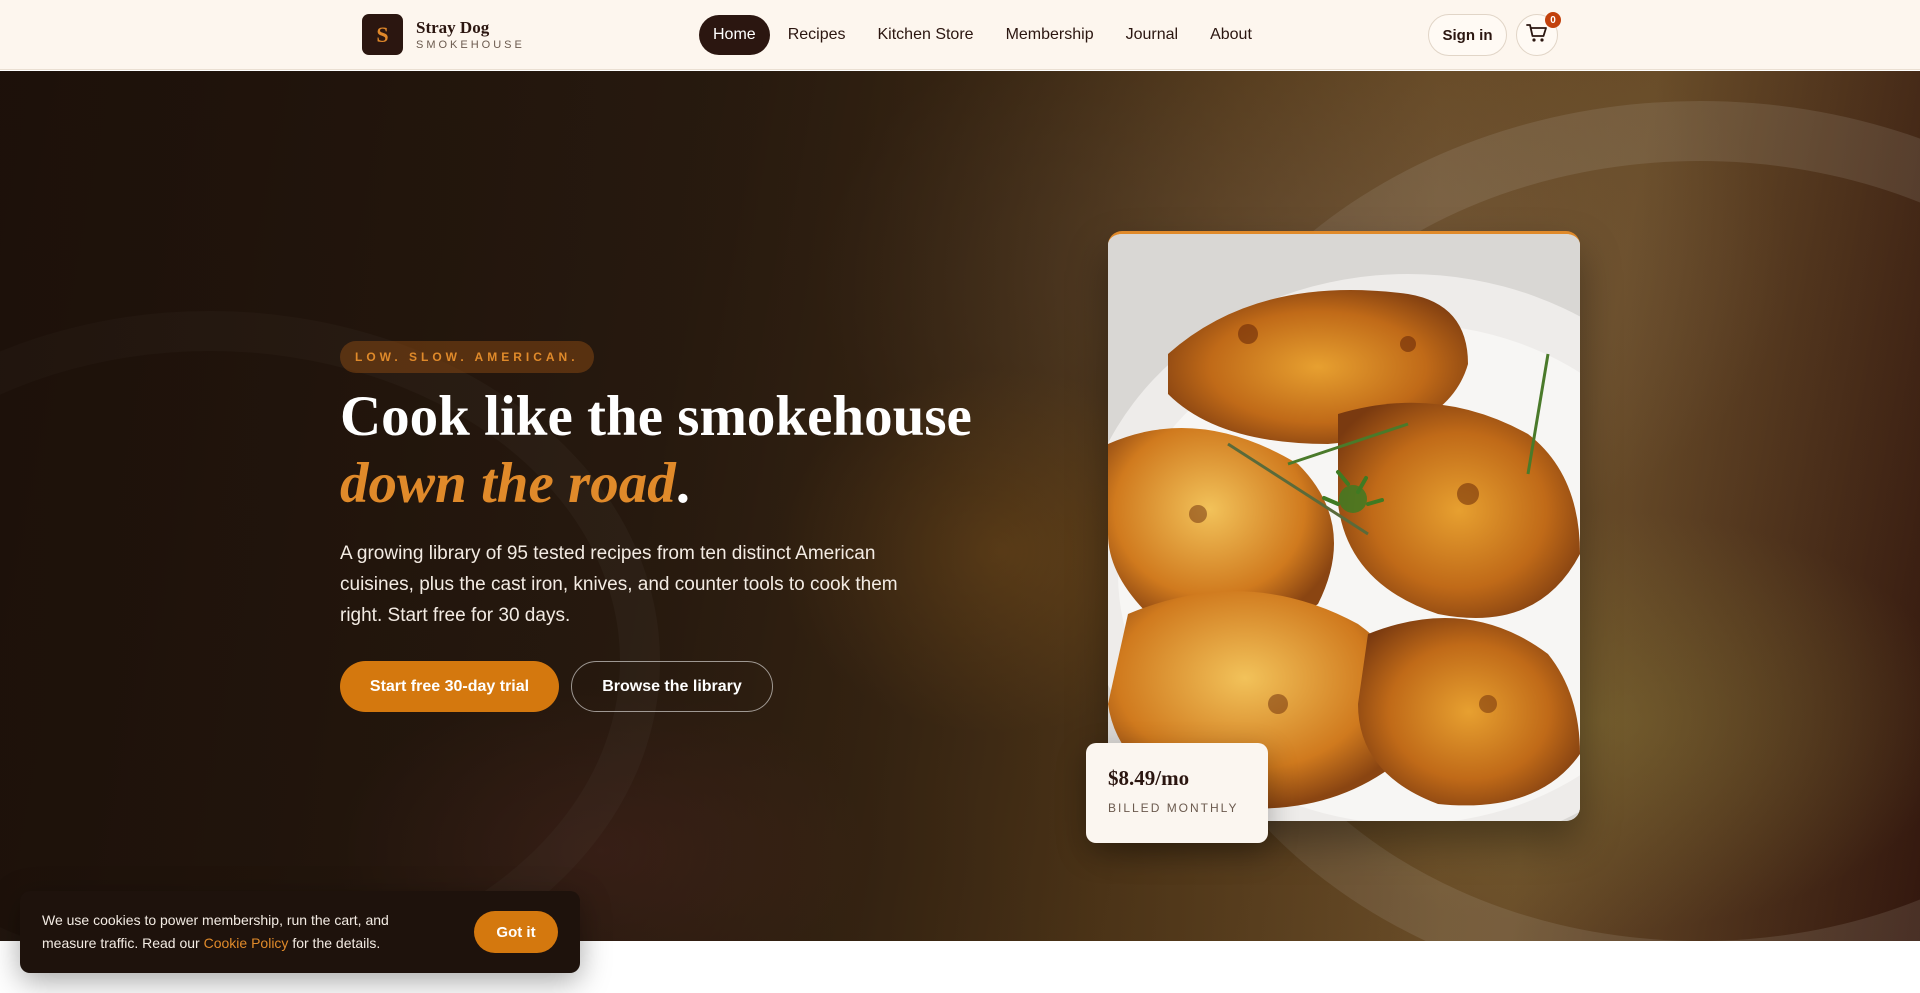 This screenshot has height=993, width=1920. Describe the element at coordinates (246, 943) in the screenshot. I see `cookie-policy-link: Cookie Policy` at that location.